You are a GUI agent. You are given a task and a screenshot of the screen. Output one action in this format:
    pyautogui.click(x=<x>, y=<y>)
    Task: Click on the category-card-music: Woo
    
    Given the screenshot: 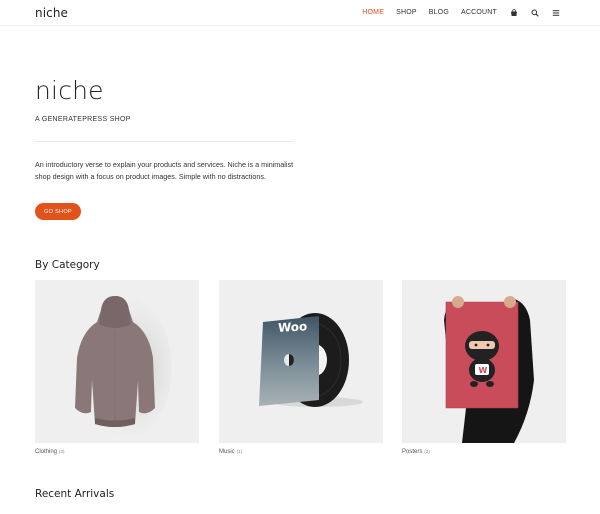 What is the action you would take?
    pyautogui.click(x=301, y=361)
    